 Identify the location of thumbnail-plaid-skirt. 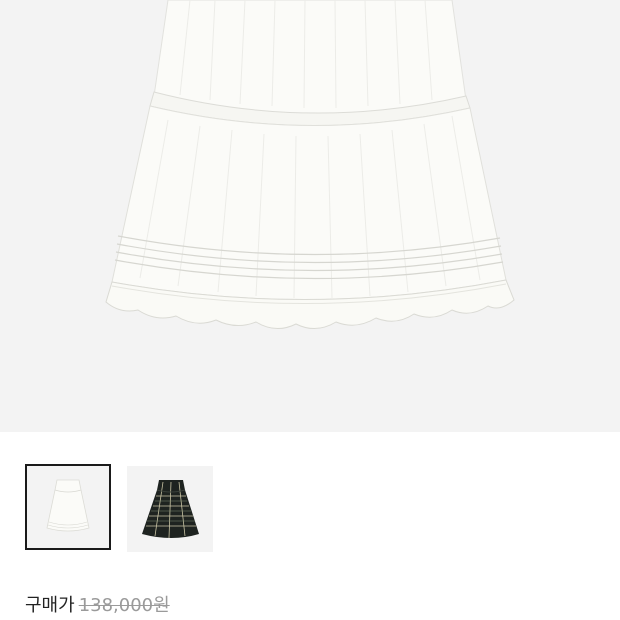
(170, 509).